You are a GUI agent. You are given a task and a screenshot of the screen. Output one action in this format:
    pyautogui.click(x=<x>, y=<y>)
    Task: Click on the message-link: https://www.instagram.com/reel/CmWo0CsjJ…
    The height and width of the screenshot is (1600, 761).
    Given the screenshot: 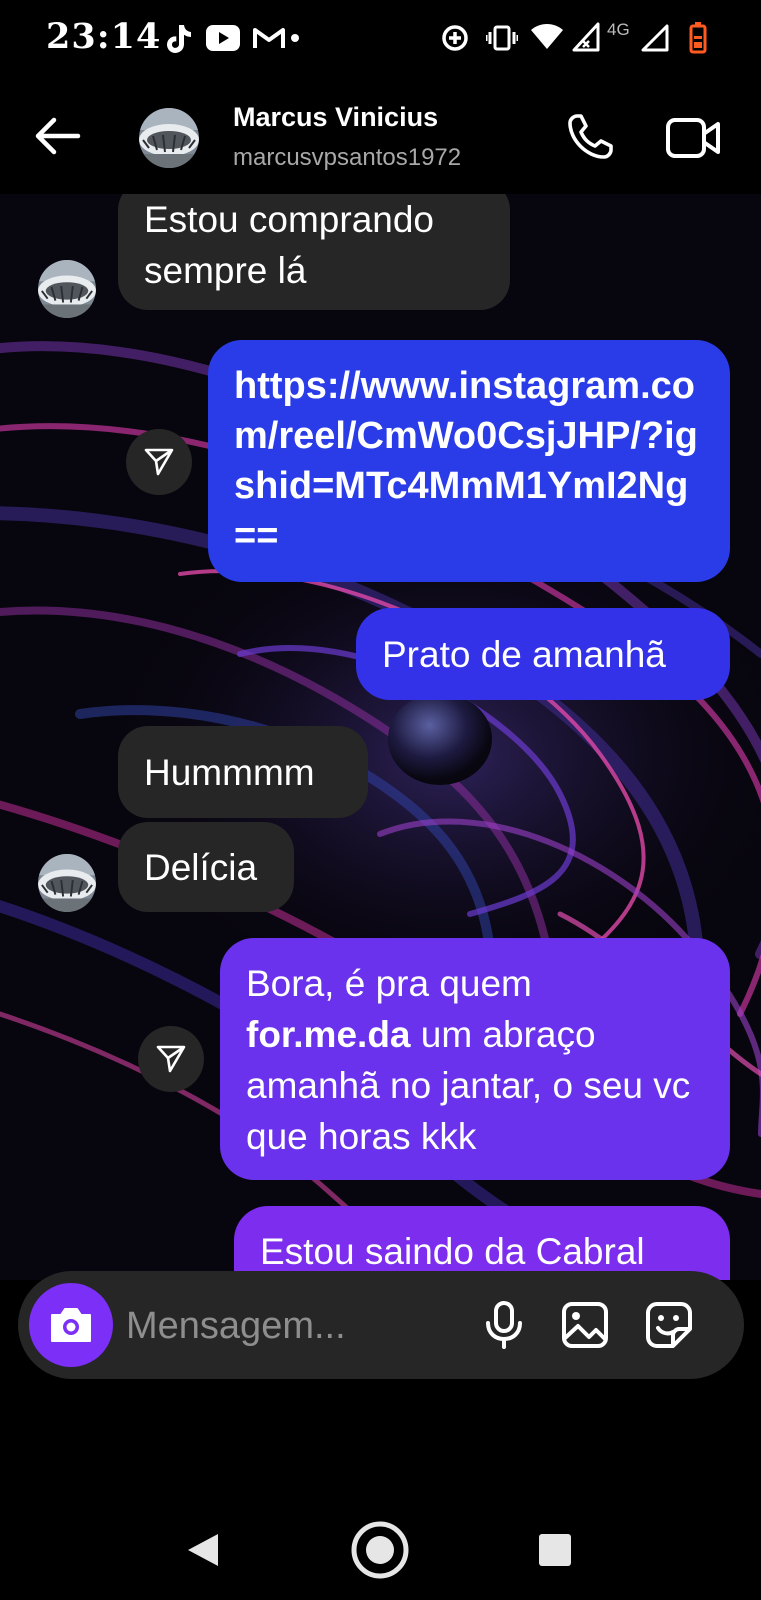 What is the action you would take?
    pyautogui.click(x=469, y=461)
    